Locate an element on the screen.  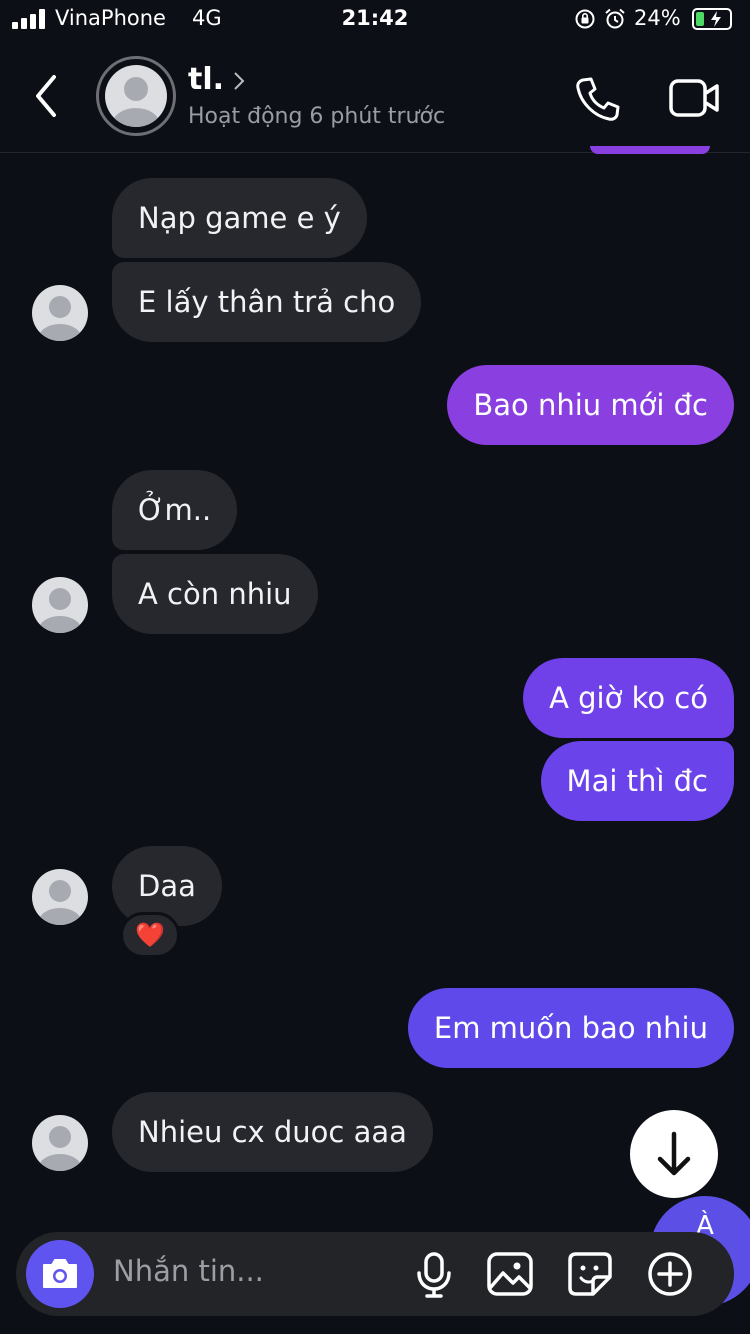
contact-avatar is located at coordinates (136, 96).